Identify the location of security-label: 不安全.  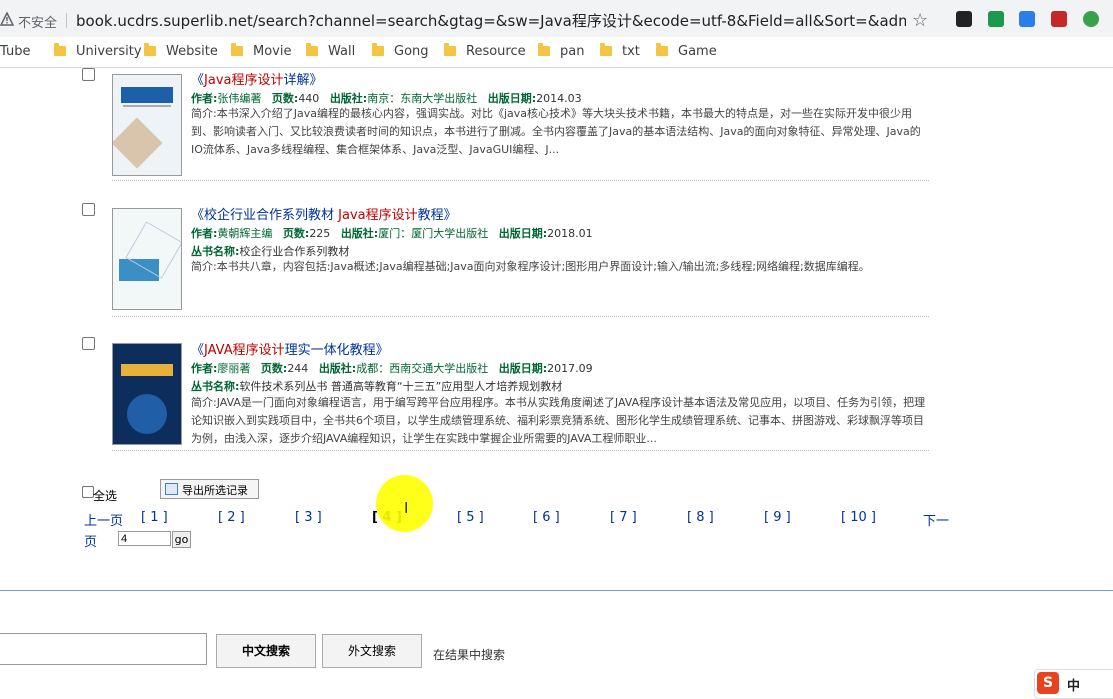
(37, 21).